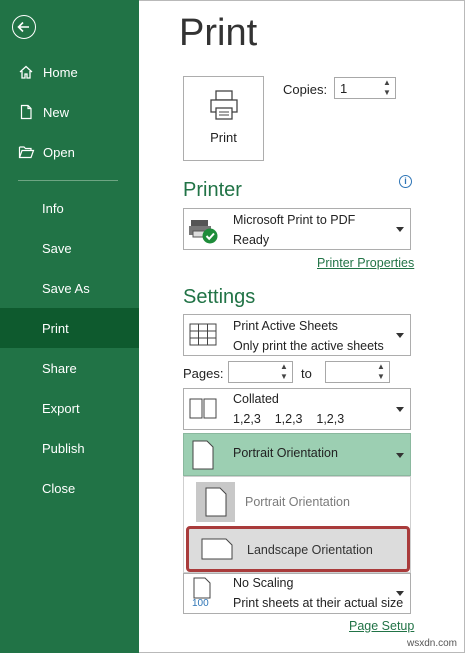 This screenshot has width=465, height=653. Describe the element at coordinates (297, 229) in the screenshot. I see `printer-dropdown: Microsoft Print to PDF Ready` at that location.